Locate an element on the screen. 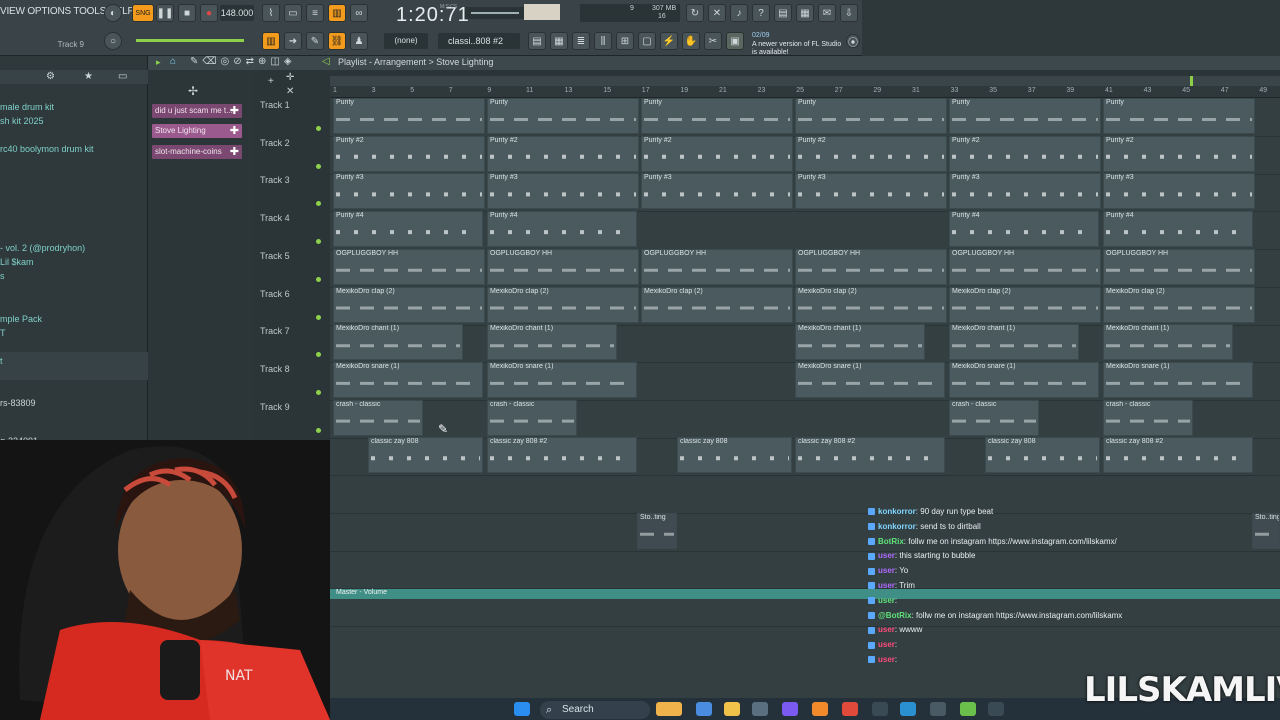  pattern-clip: classic zay 808 is located at coordinates (425, 455).